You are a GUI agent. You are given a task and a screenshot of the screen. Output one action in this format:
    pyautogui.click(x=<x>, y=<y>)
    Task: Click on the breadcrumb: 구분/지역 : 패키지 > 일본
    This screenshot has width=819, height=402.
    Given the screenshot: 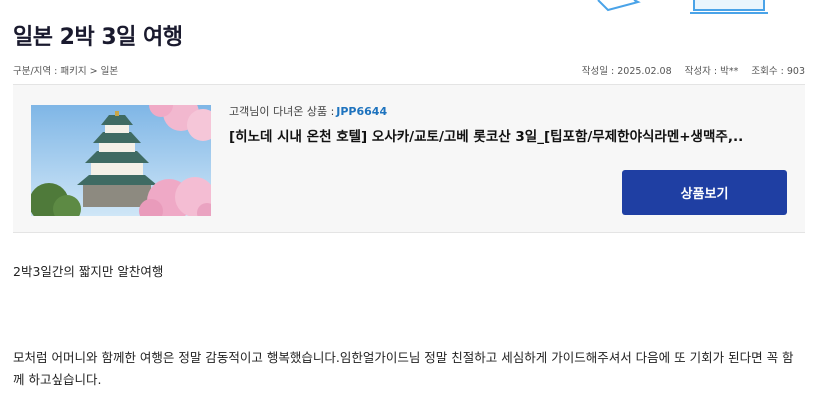 What is the action you would take?
    pyautogui.click(x=67, y=70)
    